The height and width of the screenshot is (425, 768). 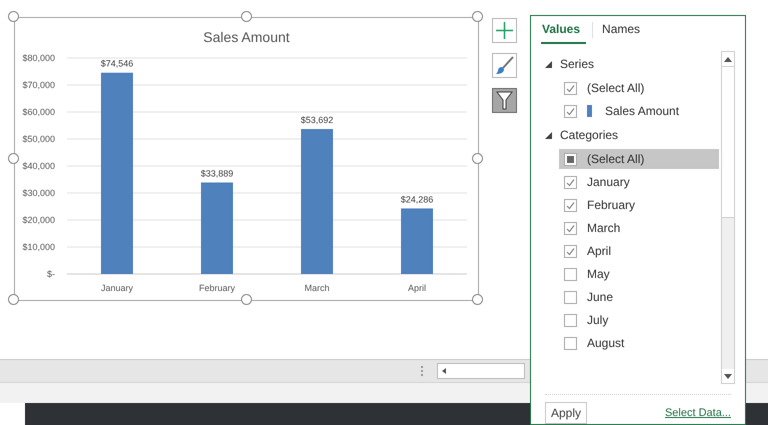 What do you see at coordinates (608, 182) in the screenshot?
I see `item-label: January` at bounding box center [608, 182].